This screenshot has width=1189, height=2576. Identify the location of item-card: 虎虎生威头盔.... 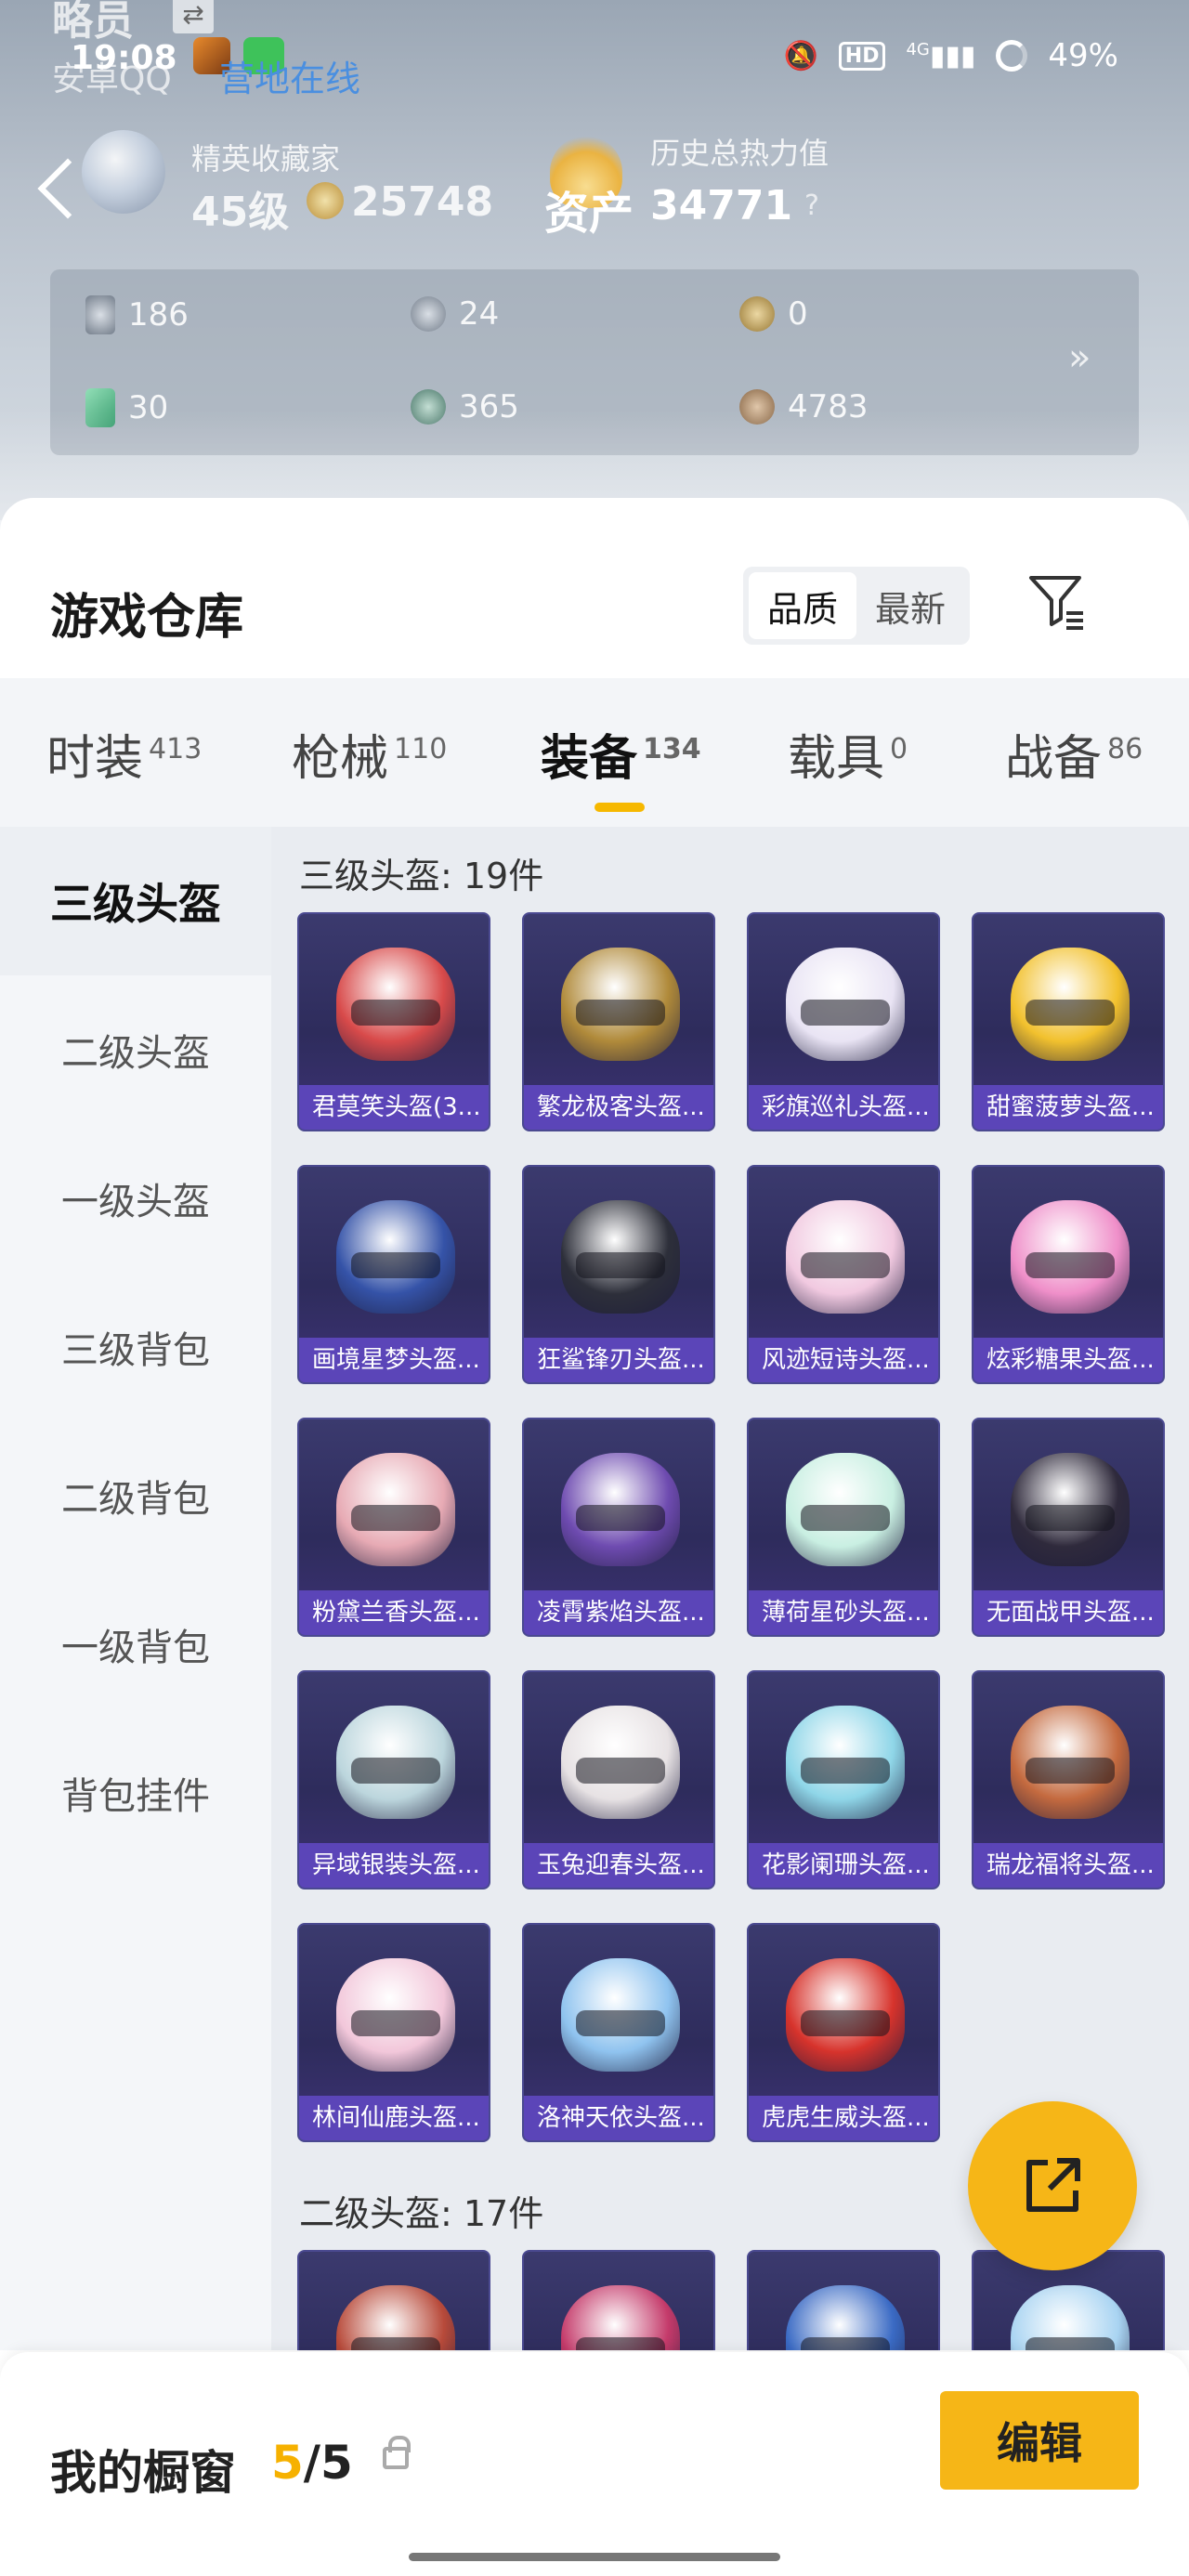
(844, 2033).